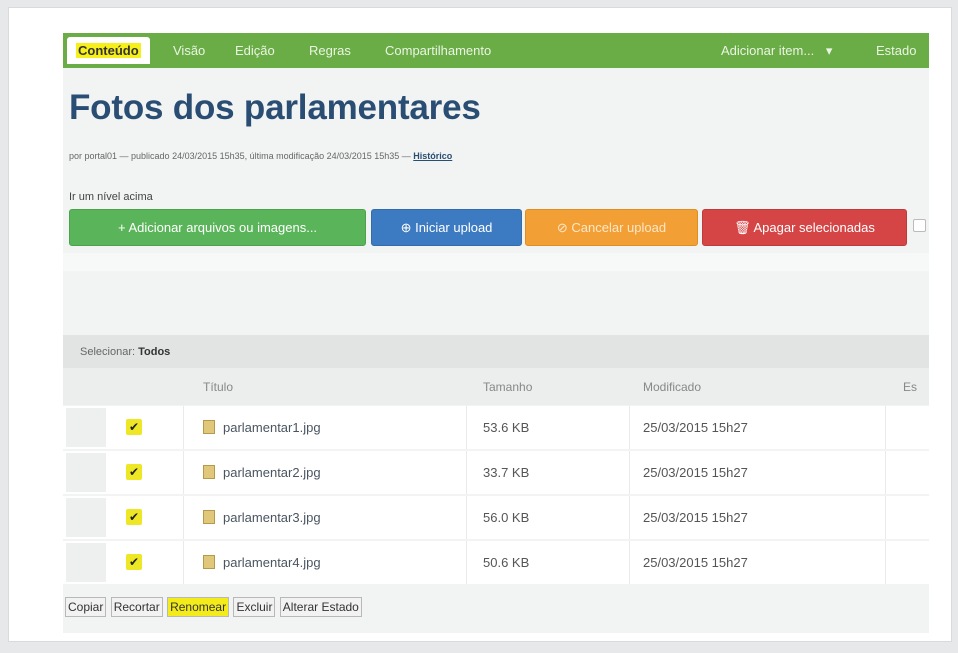 The width and height of the screenshot is (958, 653). I want to click on tab-compartilhamento: Compartilhamento, so click(438, 50).